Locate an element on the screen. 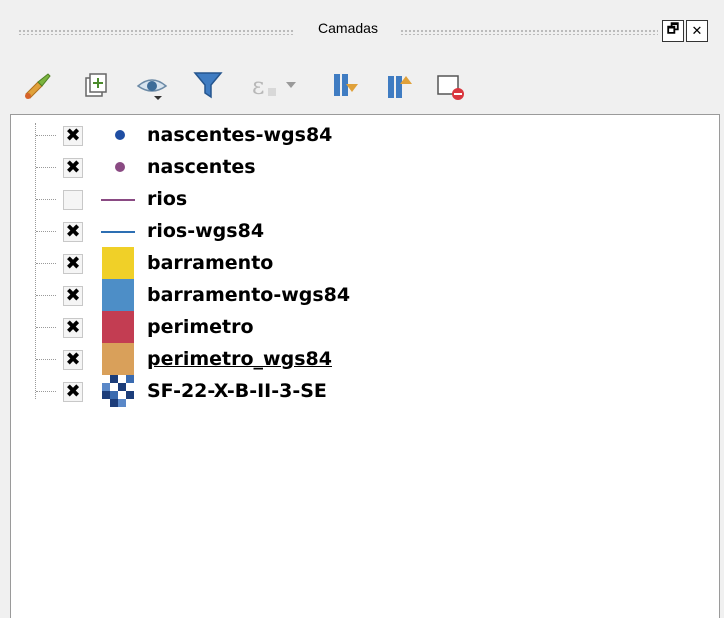 This screenshot has width=724, height=618. remove-layer-icon is located at coordinates (450, 85).